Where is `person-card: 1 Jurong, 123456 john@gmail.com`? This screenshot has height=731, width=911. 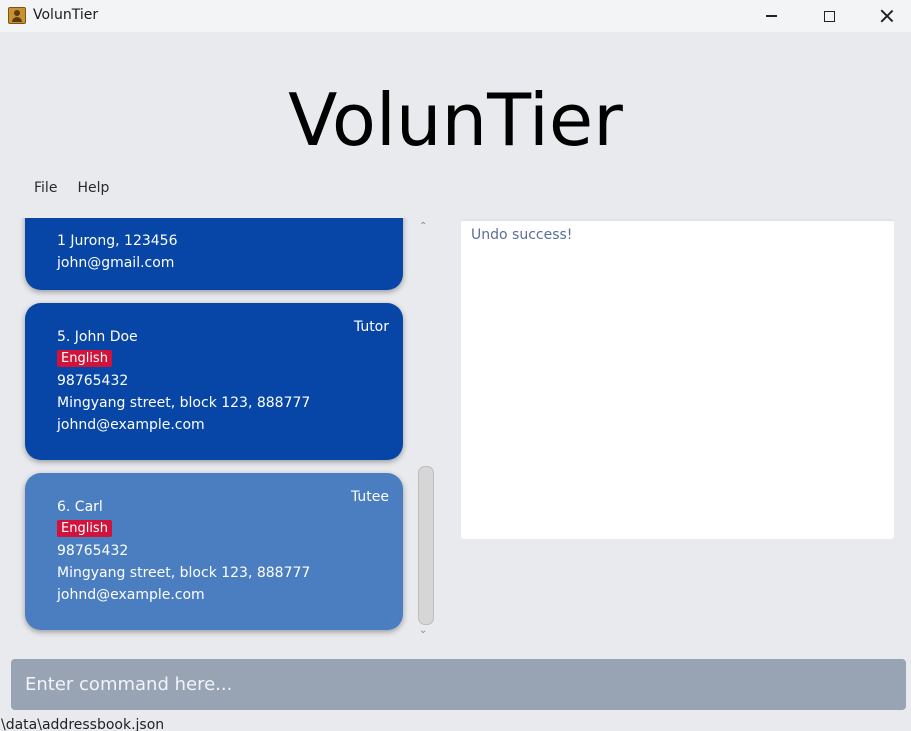
person-card: 1 Jurong, 123456 john@gmail.com is located at coordinates (214, 254).